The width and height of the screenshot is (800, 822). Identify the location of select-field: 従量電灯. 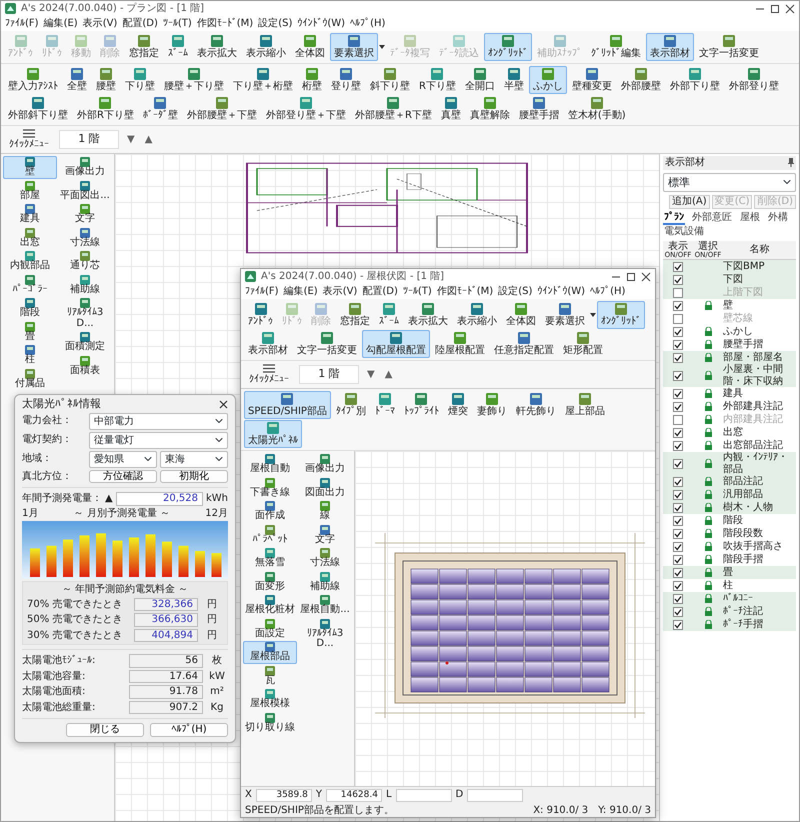
(158, 440).